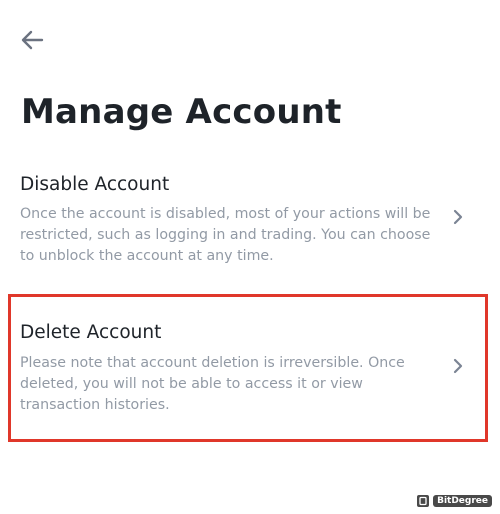 This screenshot has height=514, width=500. I want to click on arrow-left-icon, so click(32, 40).